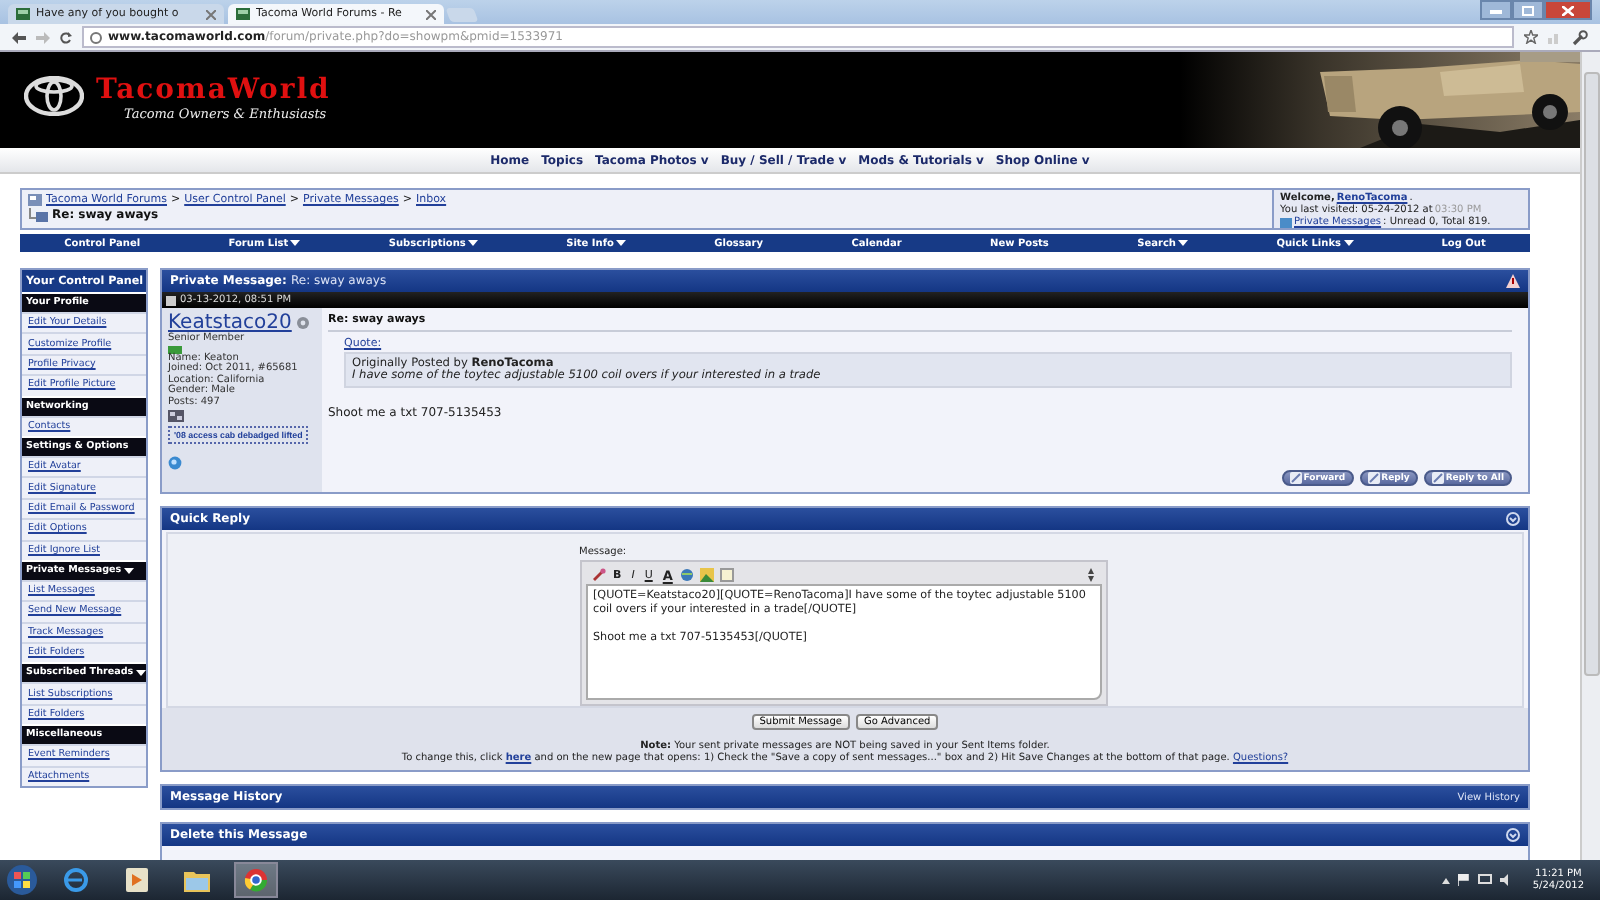 Image resolution: width=1600 pixels, height=900 pixels. What do you see at coordinates (19, 37) in the screenshot?
I see `back-icon` at bounding box center [19, 37].